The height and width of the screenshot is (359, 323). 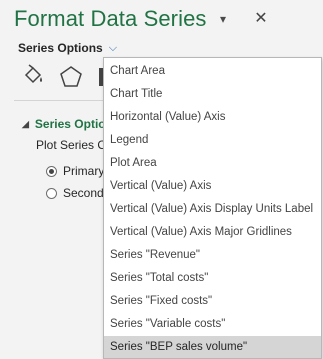 What do you see at coordinates (303, 28) in the screenshot?
I see `background-area` at bounding box center [303, 28].